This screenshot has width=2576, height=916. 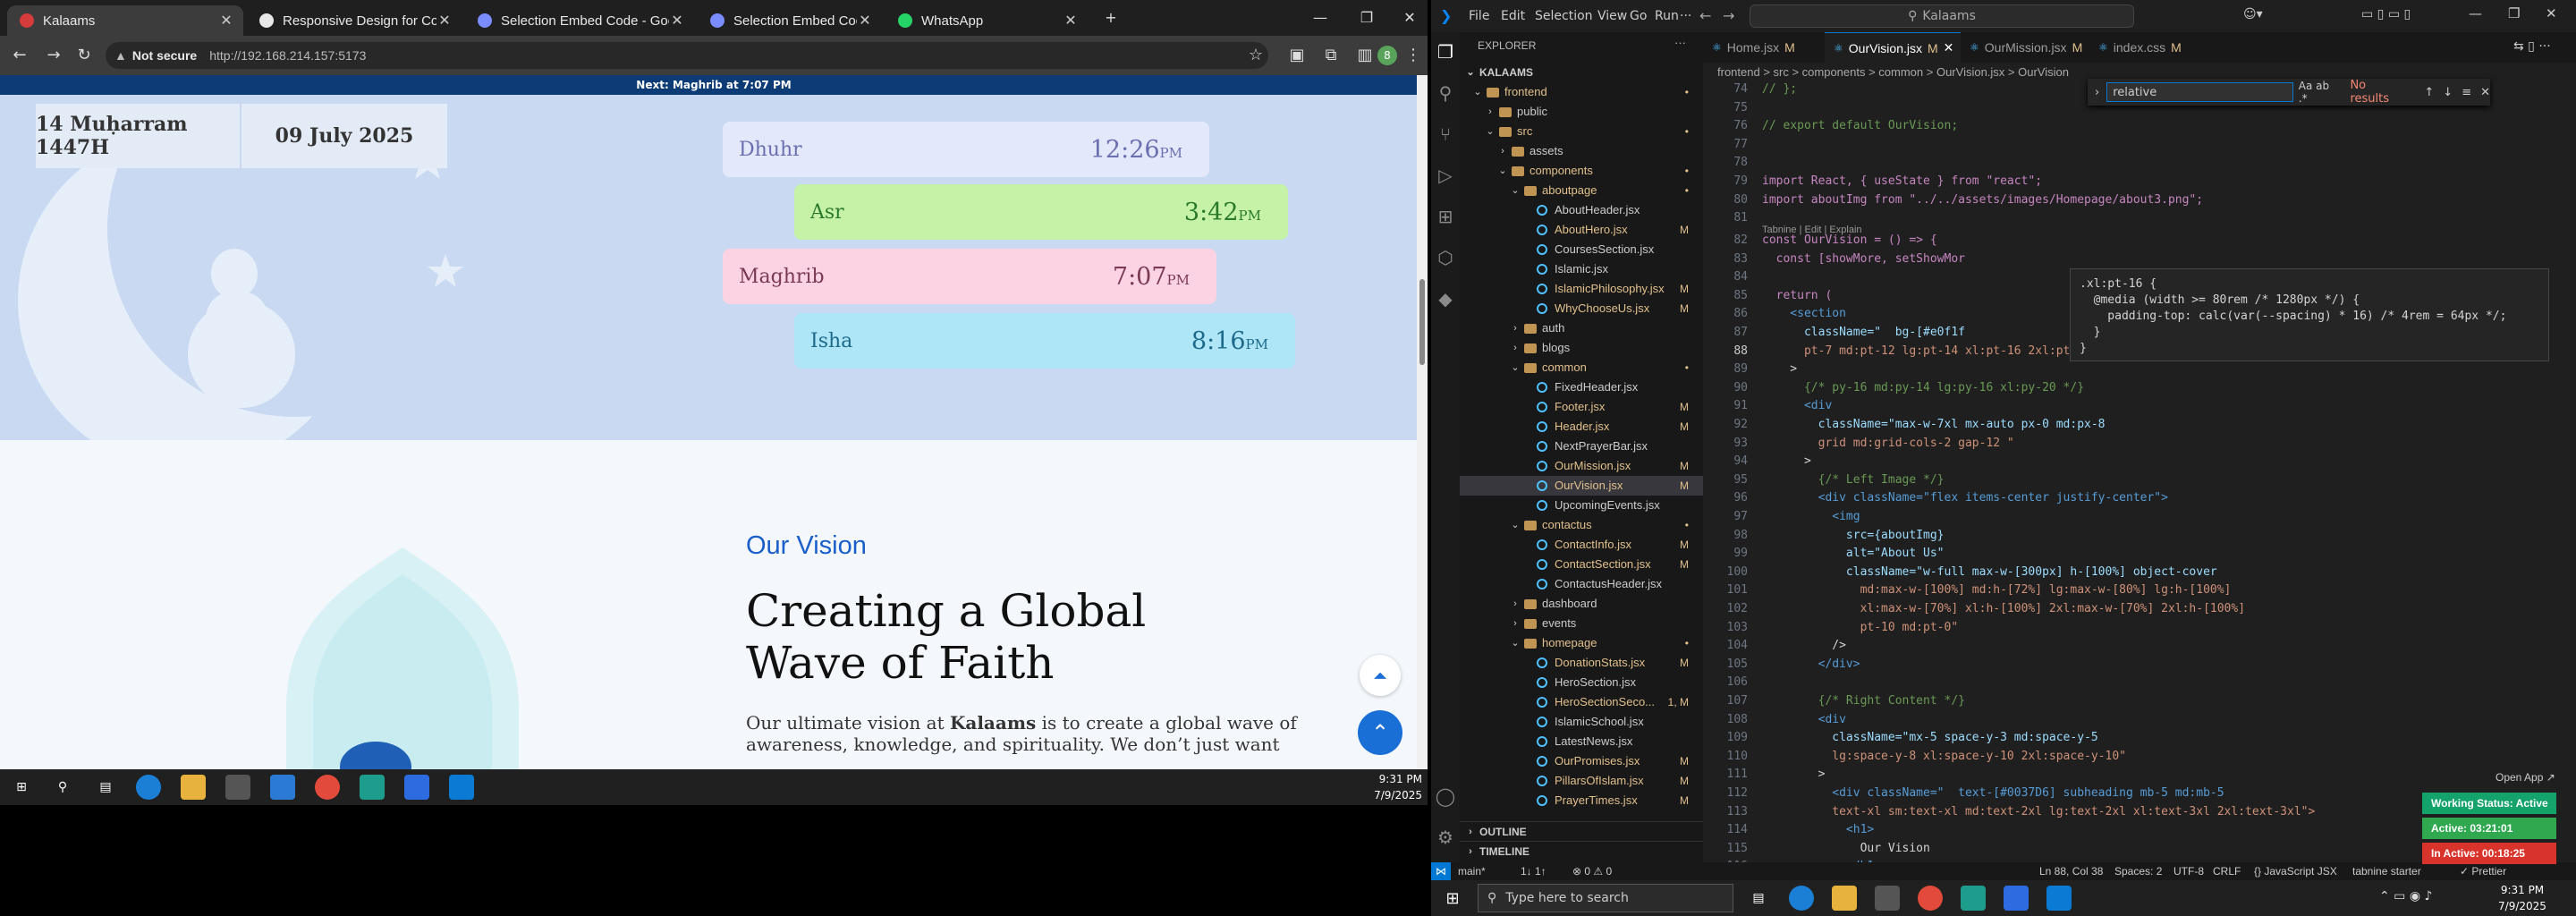 What do you see at coordinates (2199, 92) in the screenshot?
I see `find-input: relative` at bounding box center [2199, 92].